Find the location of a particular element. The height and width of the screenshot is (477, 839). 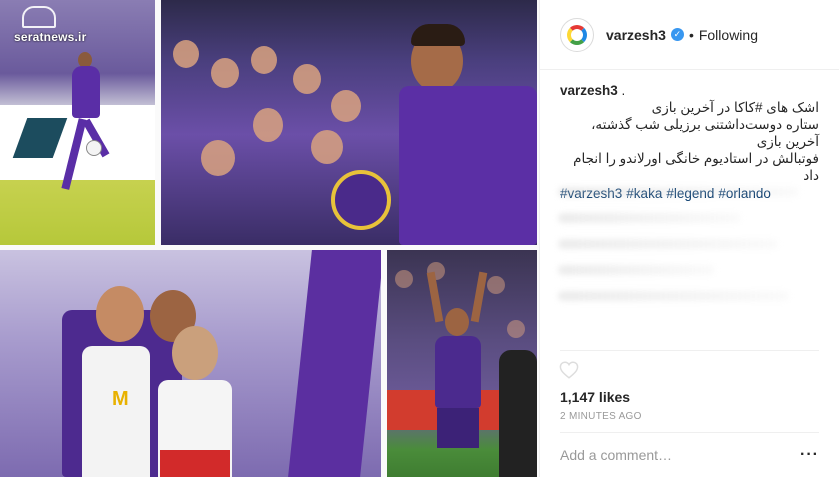

more-options-icon: ··· is located at coordinates (809, 455).